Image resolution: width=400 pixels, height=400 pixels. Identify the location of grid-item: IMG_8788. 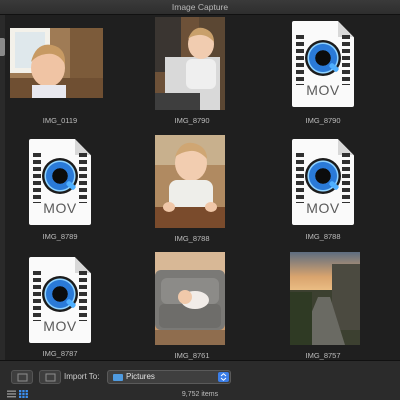
(192, 190).